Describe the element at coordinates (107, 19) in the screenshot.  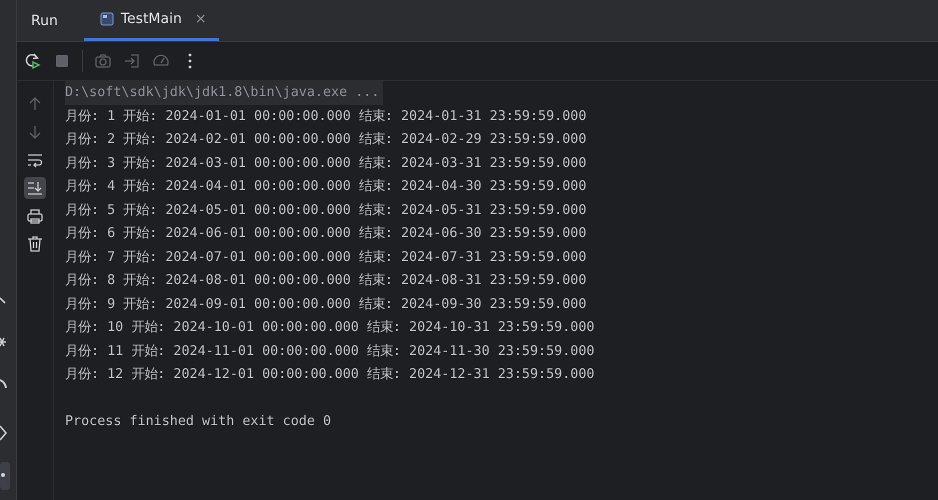
I see `window-icon` at that location.